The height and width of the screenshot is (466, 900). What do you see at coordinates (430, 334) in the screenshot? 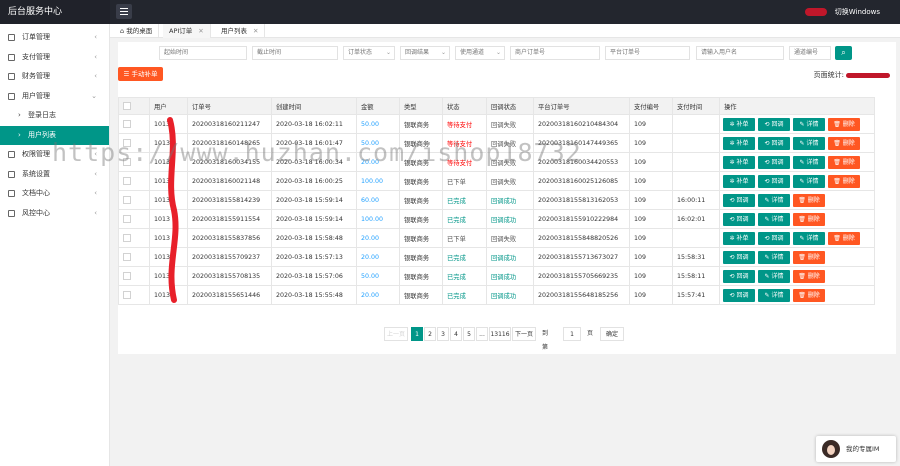
I see `page-2-button: 2` at bounding box center [430, 334].